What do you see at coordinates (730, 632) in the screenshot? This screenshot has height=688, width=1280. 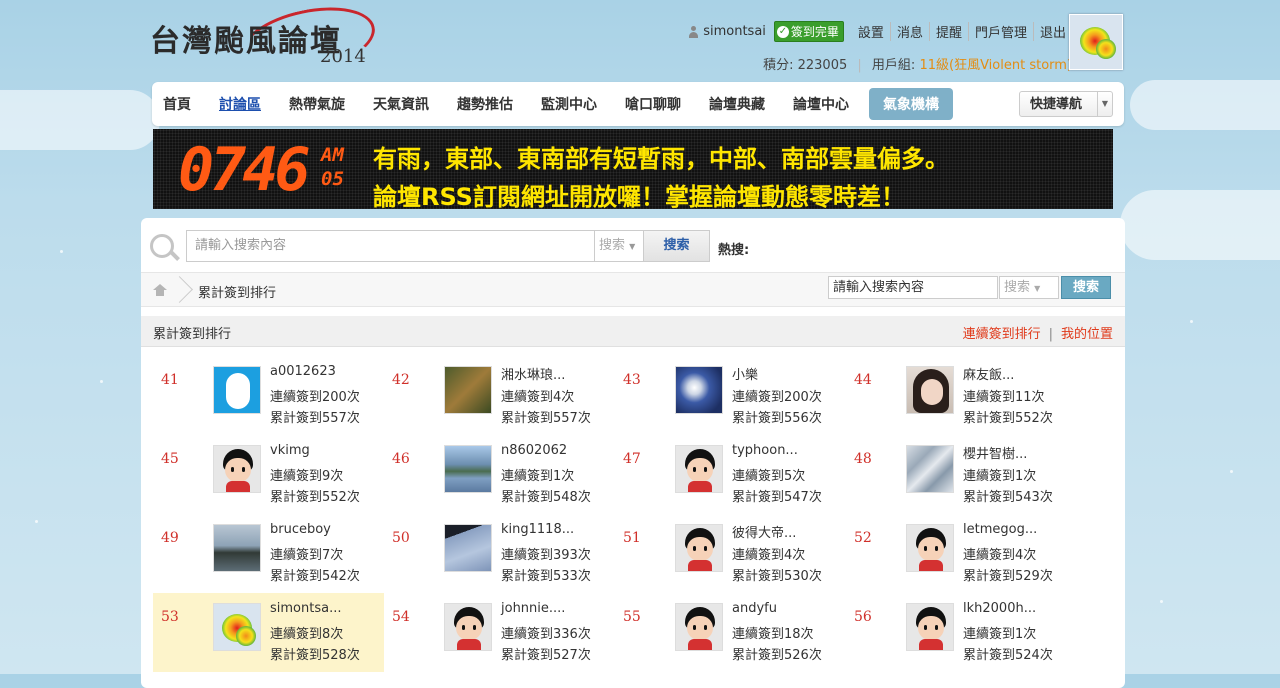 I see `ranking-item: 55 andyfu 連續簽到18次 累計簽到526次` at bounding box center [730, 632].